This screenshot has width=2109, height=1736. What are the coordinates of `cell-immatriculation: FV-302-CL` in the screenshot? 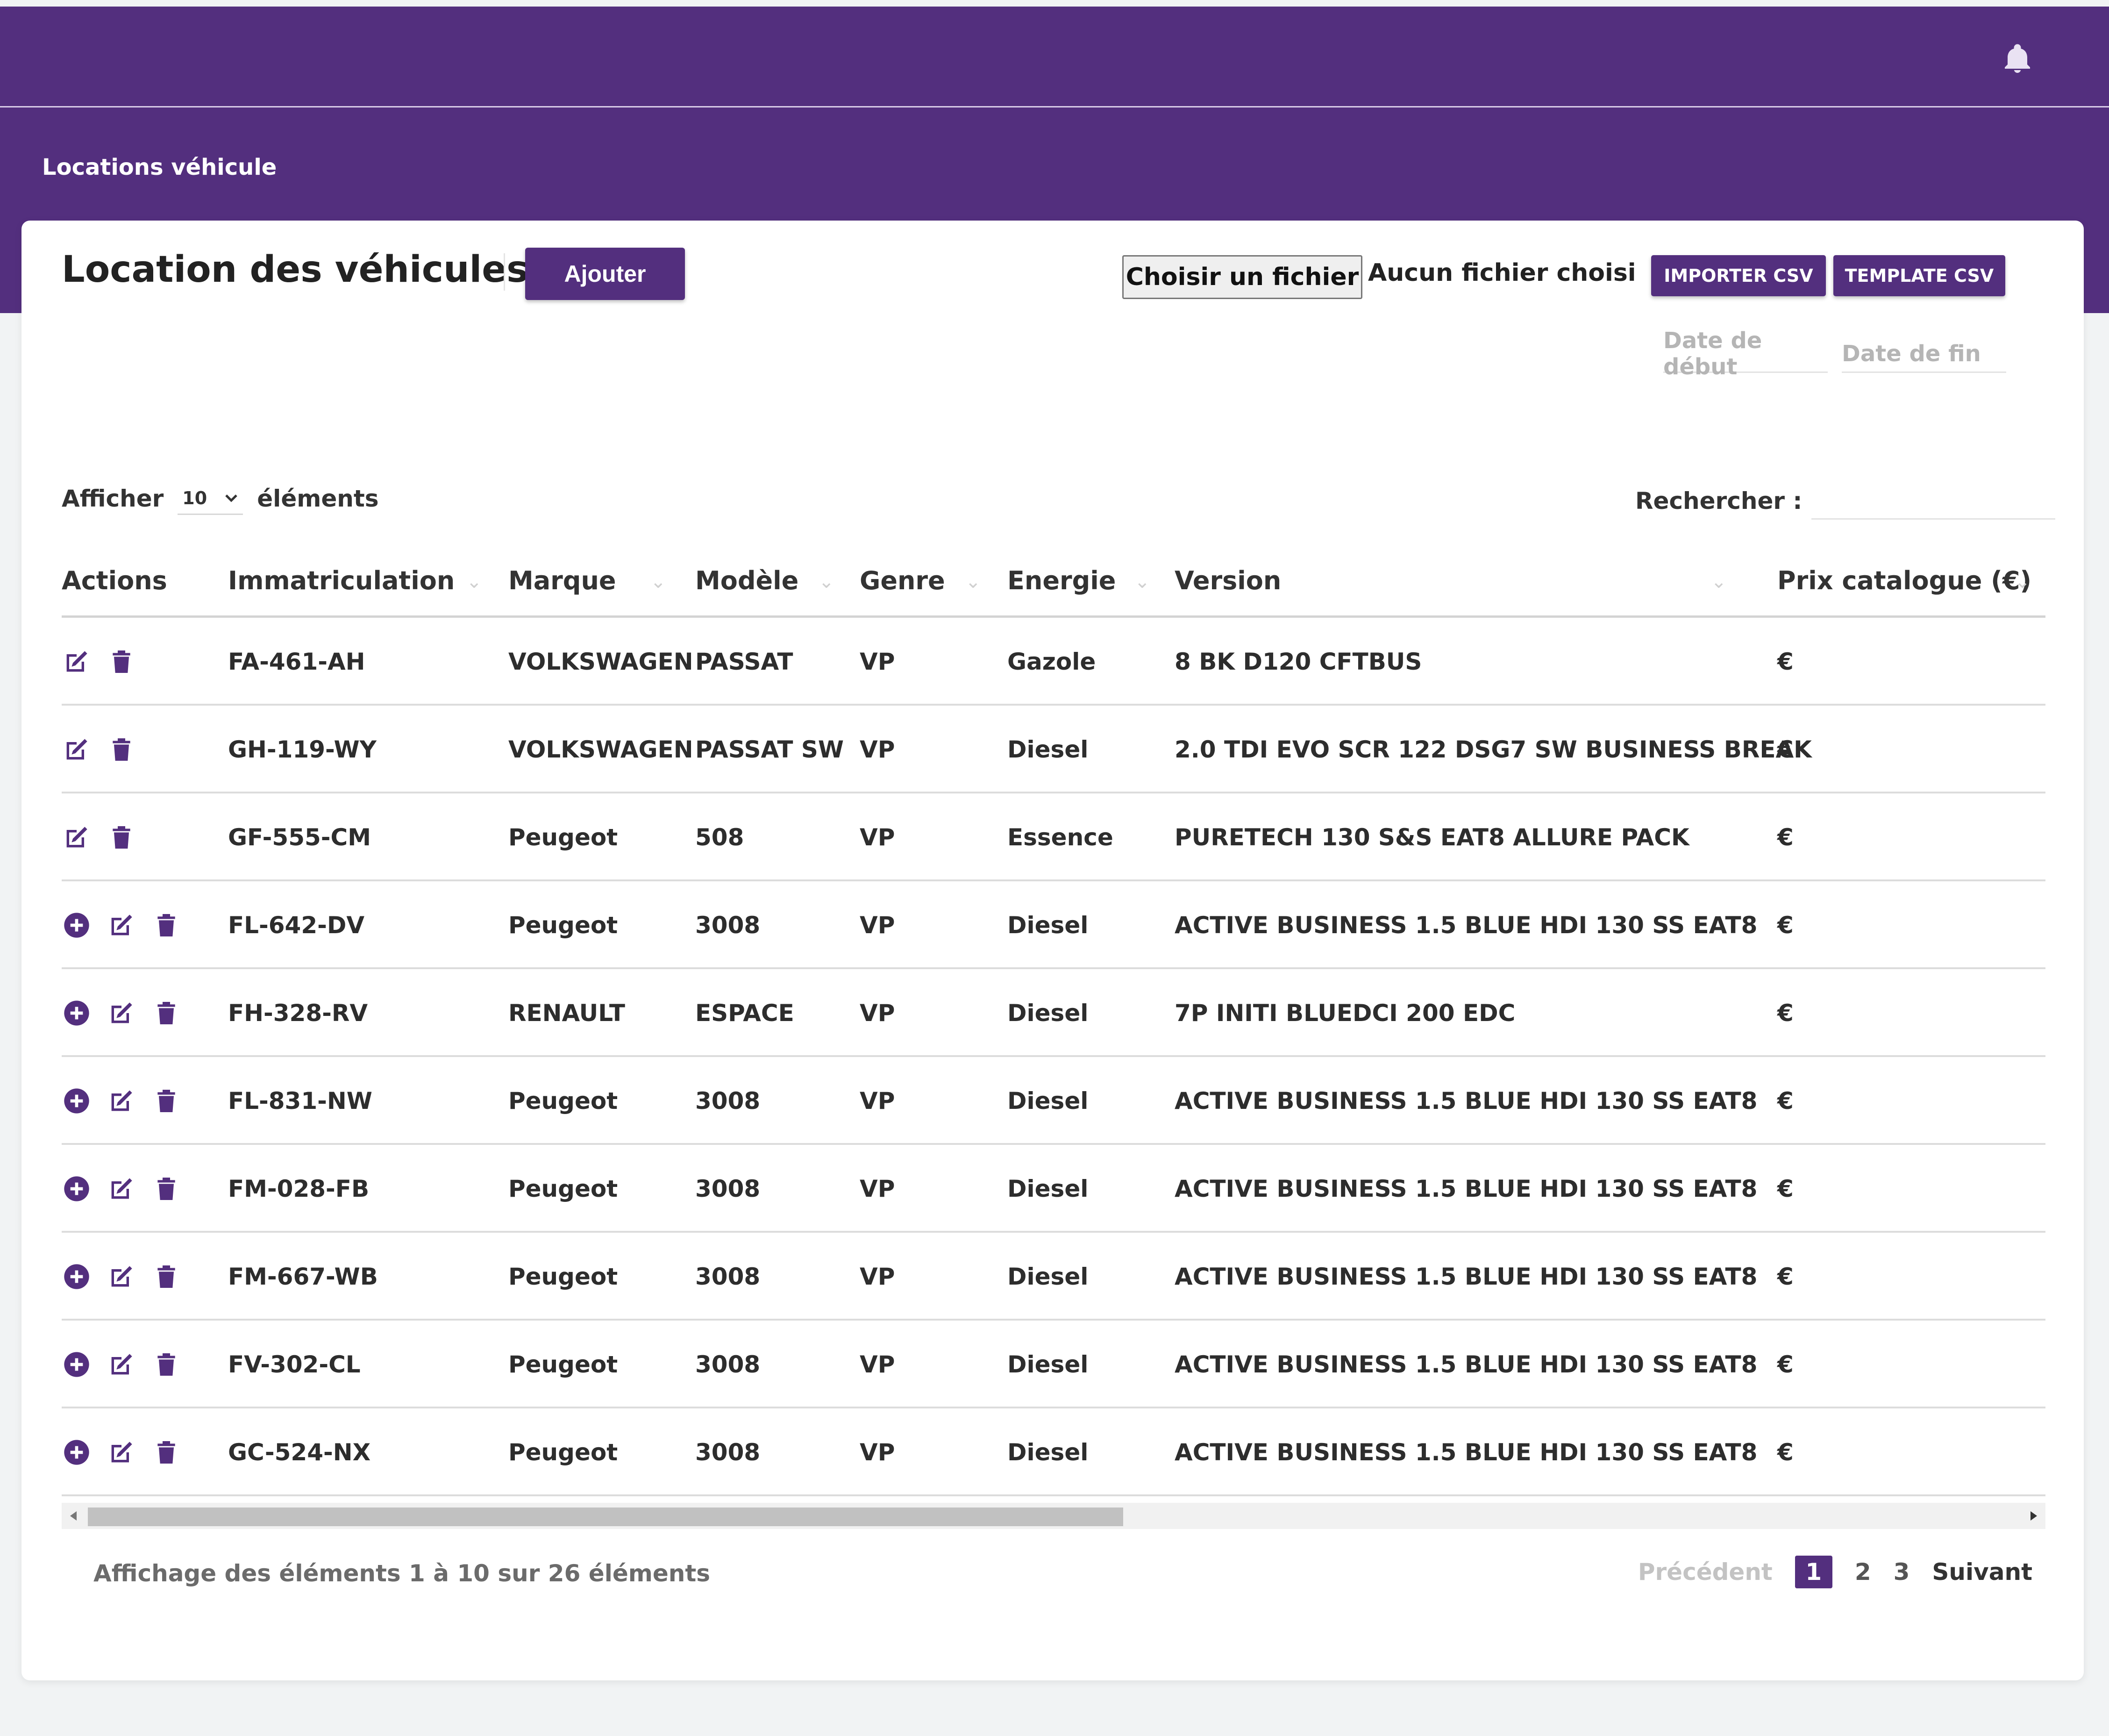 It's located at (295, 1364).